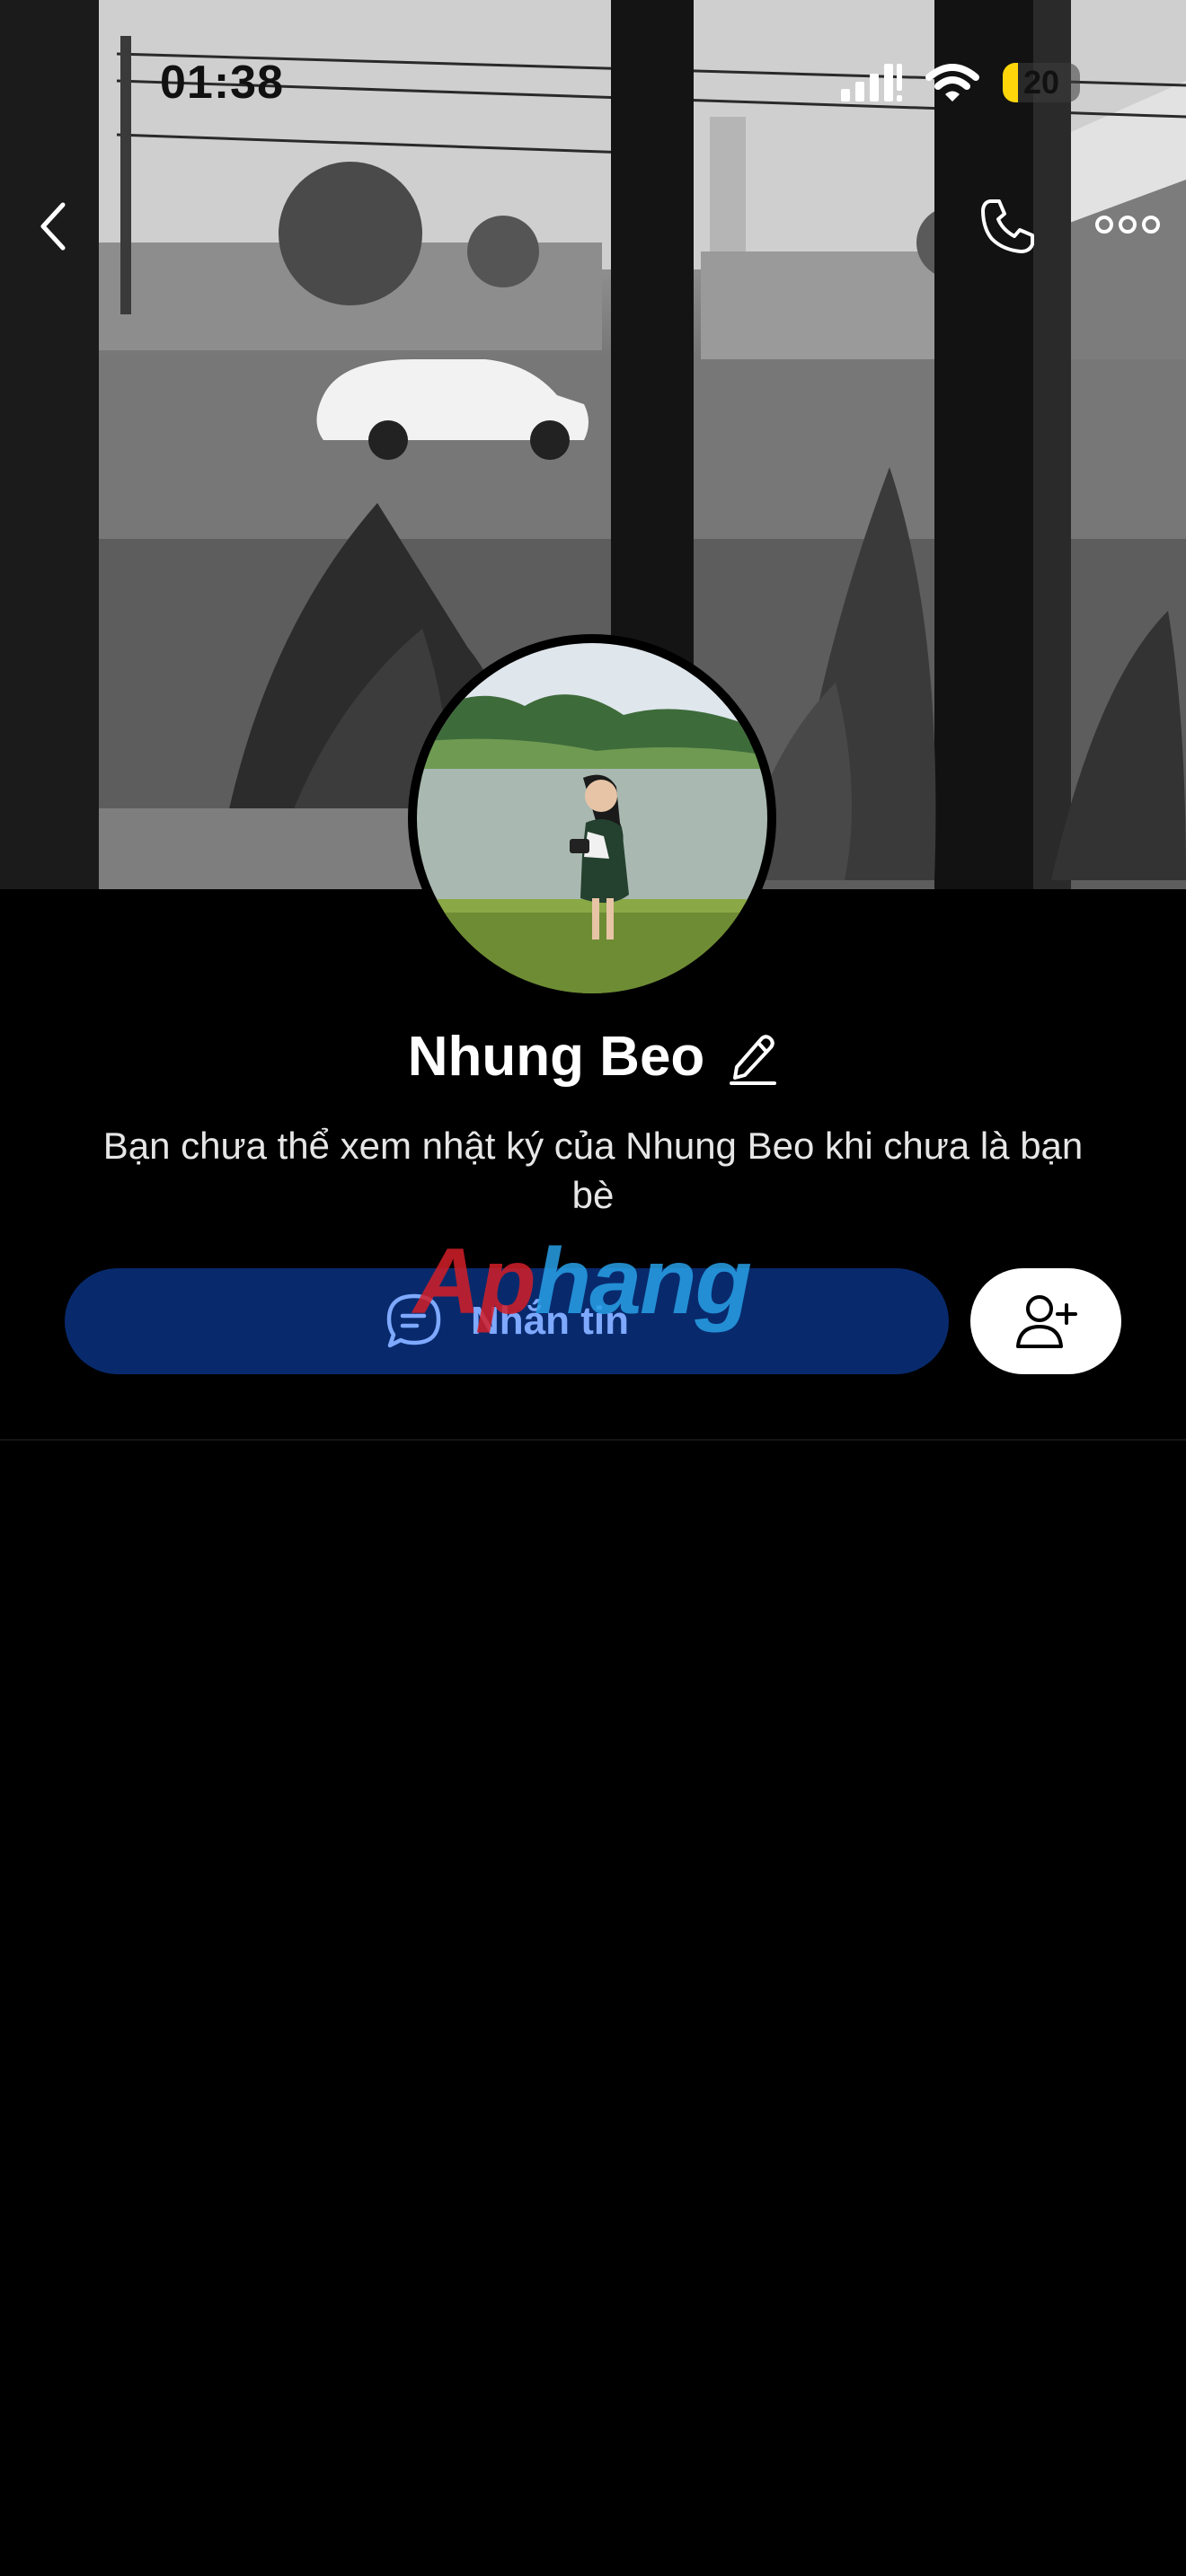 The width and height of the screenshot is (1186, 2576). I want to click on section-divider, so click(593, 1440).